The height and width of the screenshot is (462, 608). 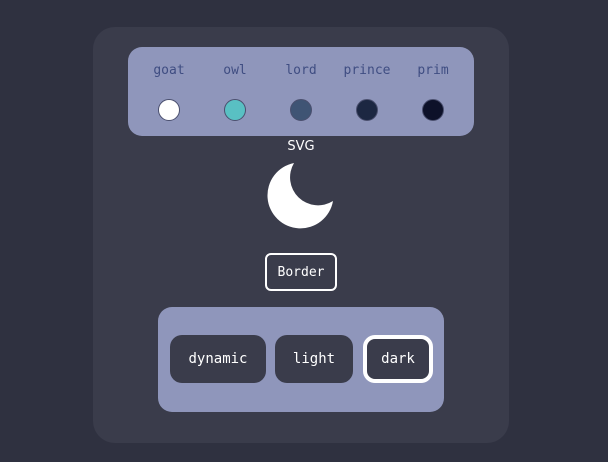 I want to click on theme-light-button: light, so click(x=314, y=359).